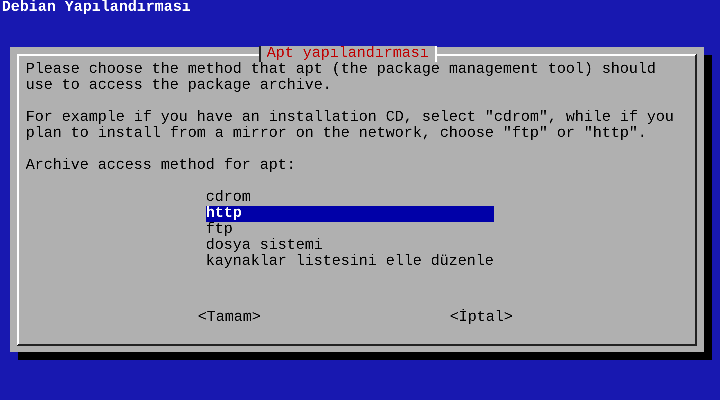 The image size is (720, 400). What do you see at coordinates (96, 8) in the screenshot?
I see `screen-title: Debian Yapılandırması` at bounding box center [96, 8].